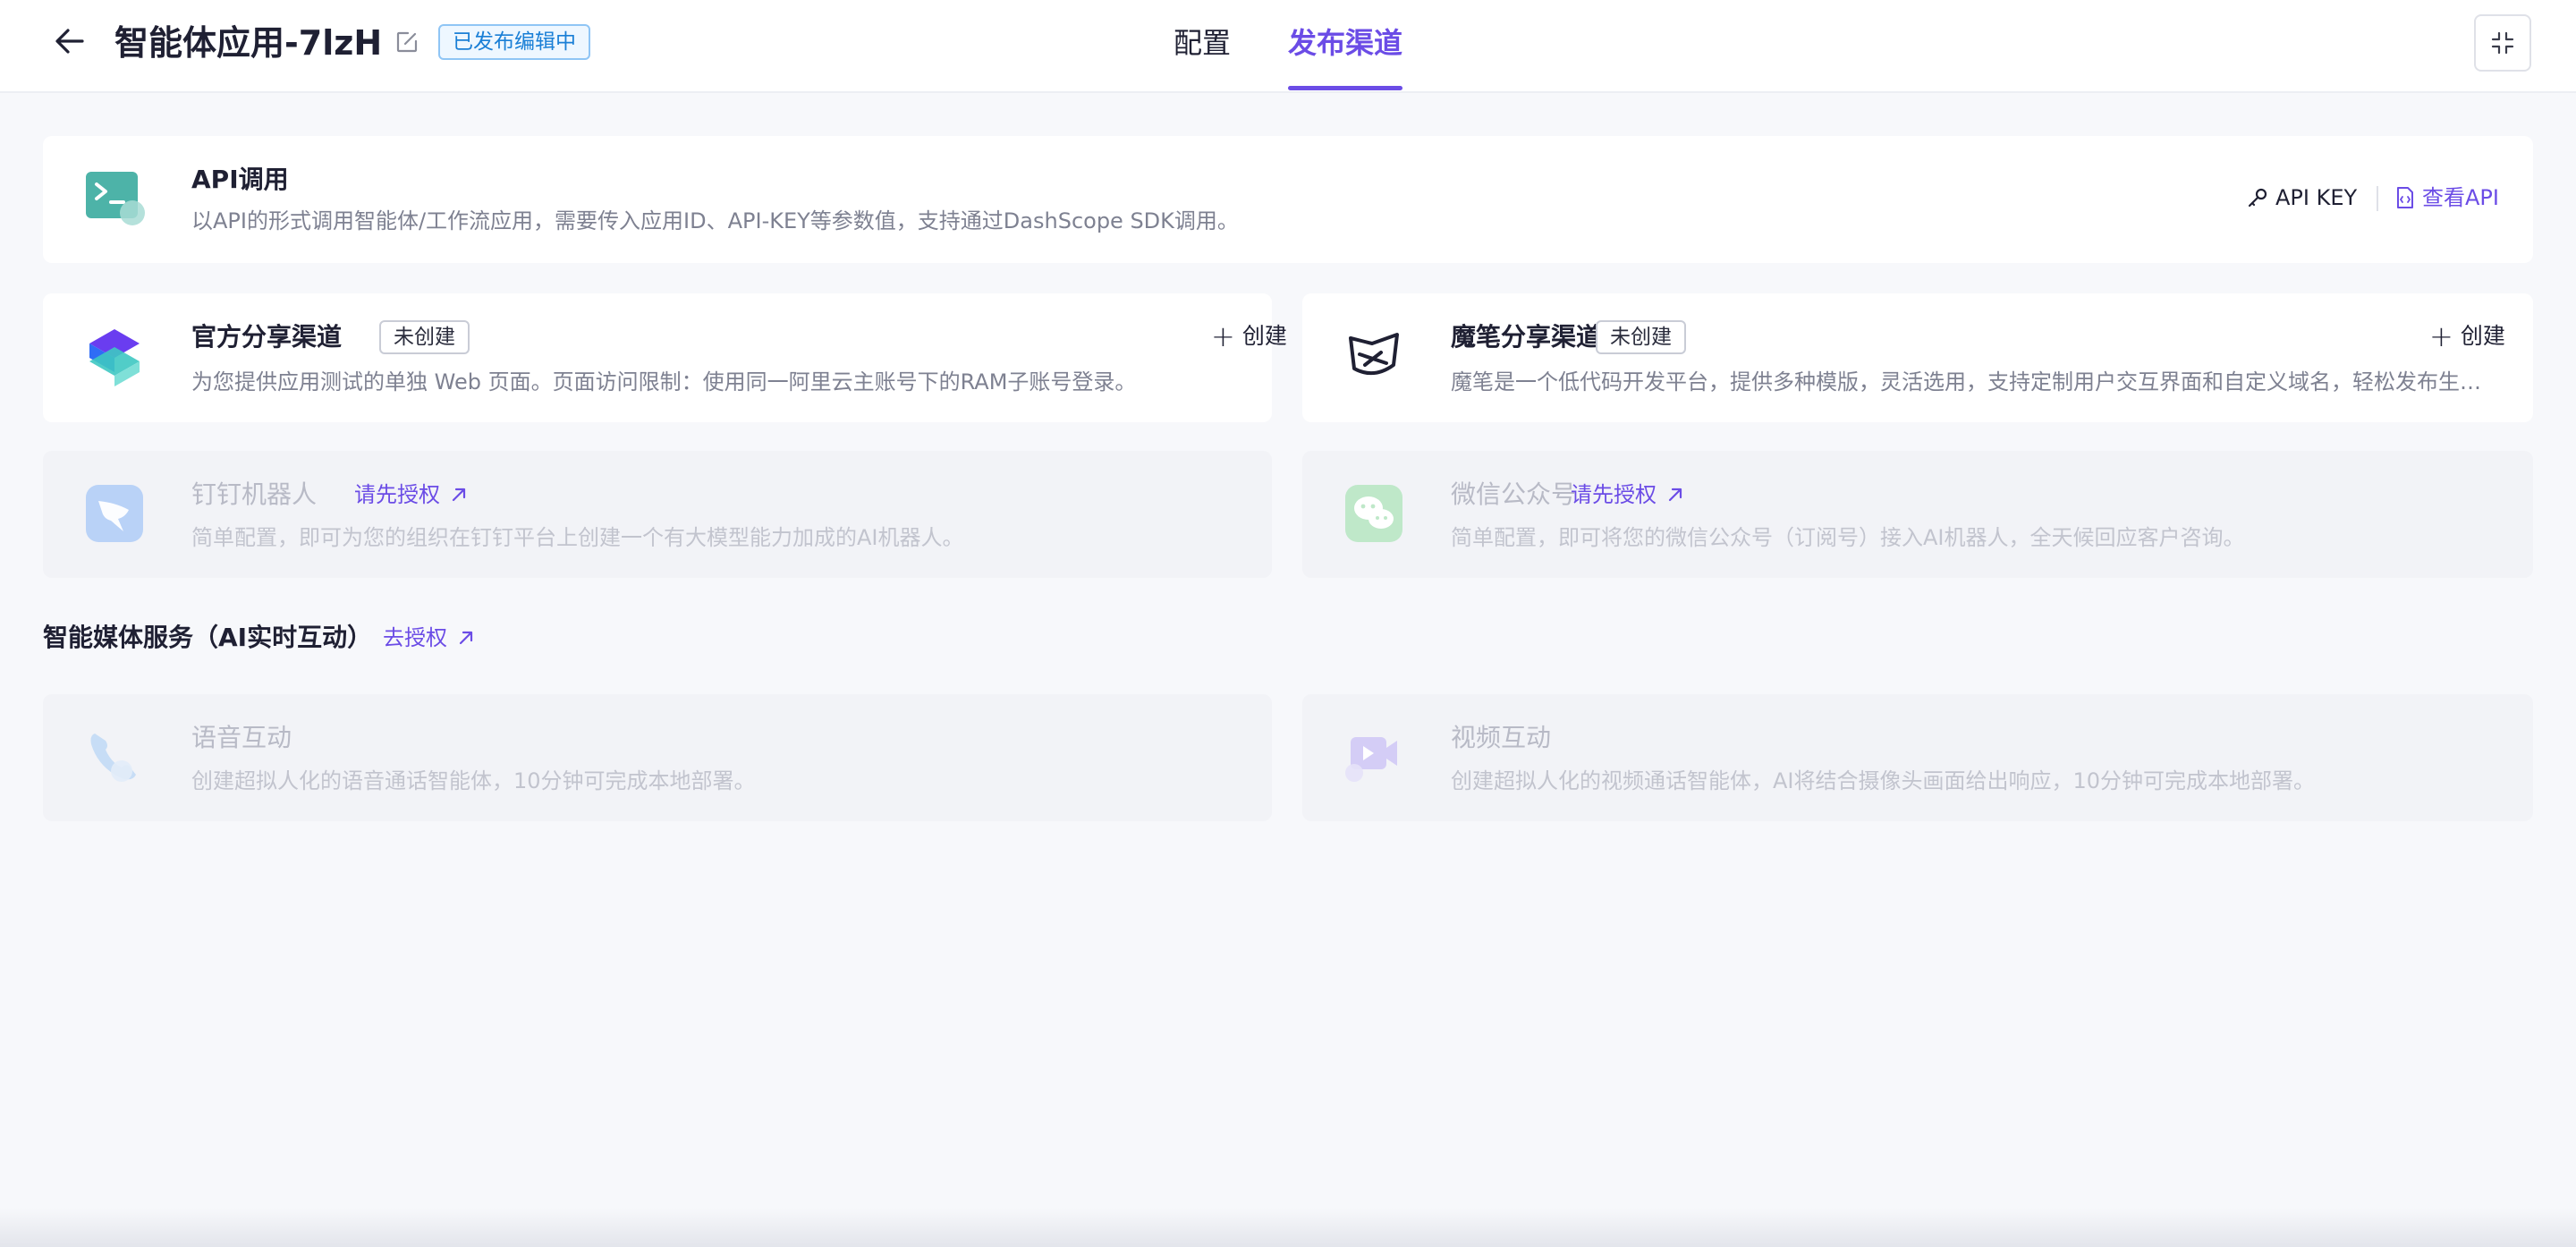 This screenshot has width=2576, height=1247. I want to click on voice-card-title: 语音互动, so click(241, 737).